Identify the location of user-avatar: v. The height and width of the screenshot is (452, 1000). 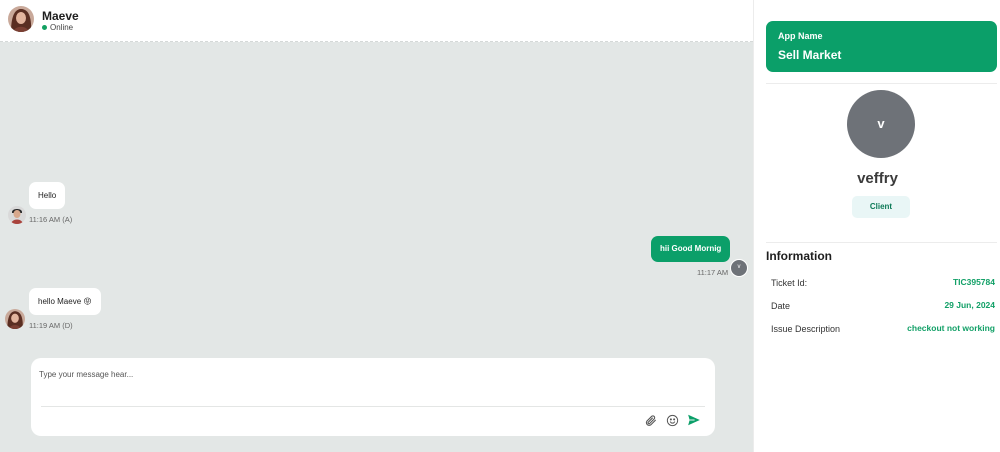
(739, 268).